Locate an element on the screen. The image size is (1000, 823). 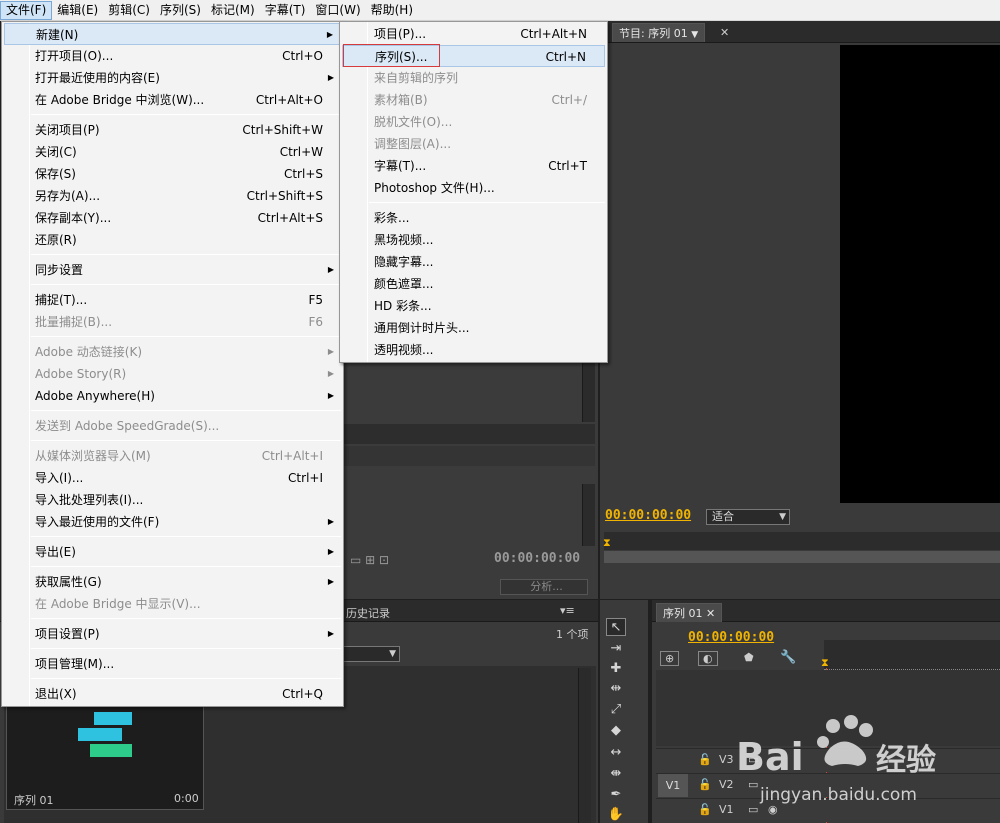
file-menu-item-0: 新建(N) ▶ is located at coordinates (172, 34).